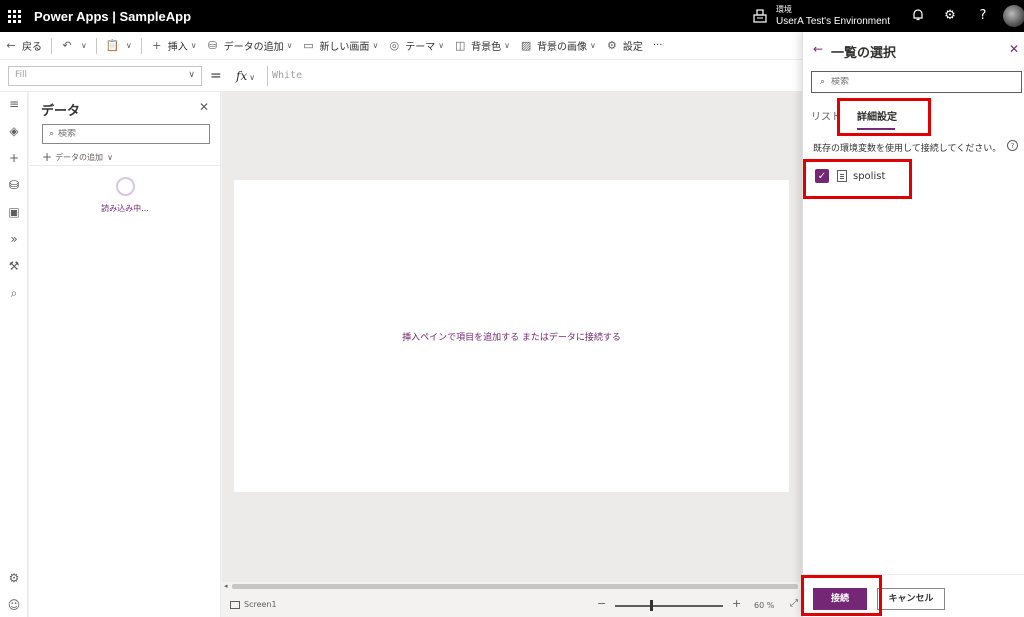  Describe the element at coordinates (876, 129) in the screenshot. I see `active-tab-indicator` at that location.